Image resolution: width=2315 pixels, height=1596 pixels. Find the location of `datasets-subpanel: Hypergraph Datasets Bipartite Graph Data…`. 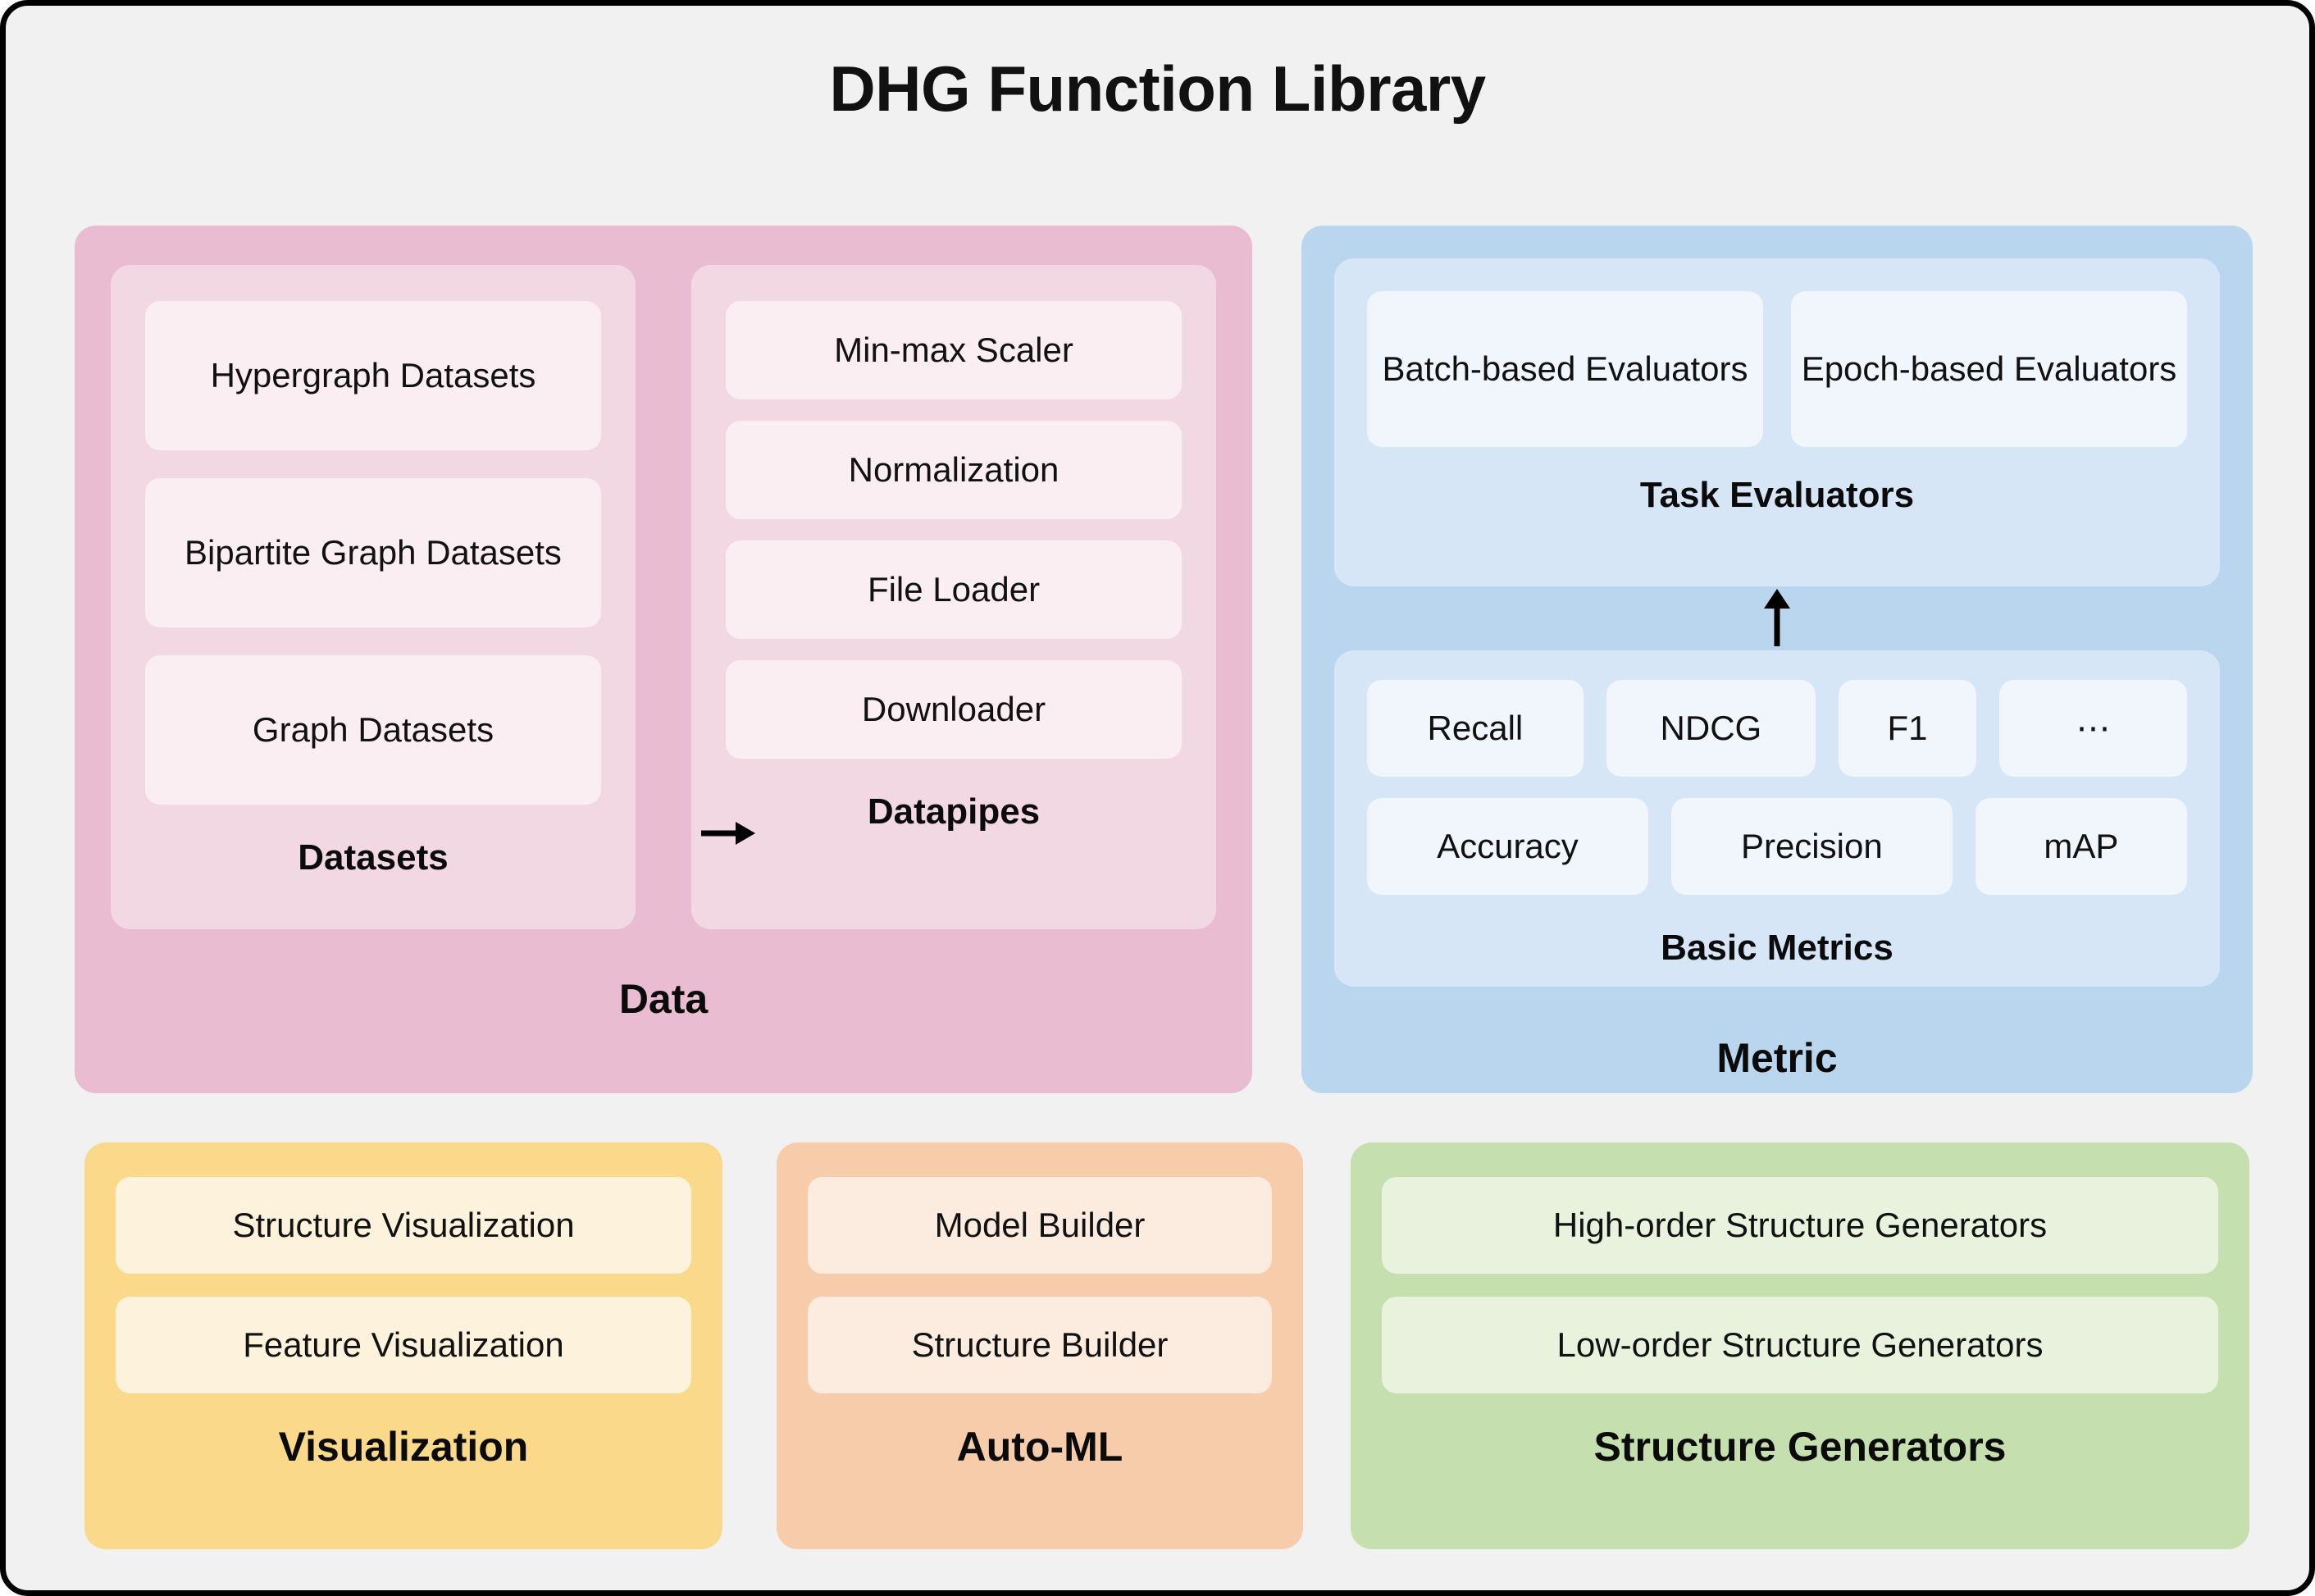

datasets-subpanel: Hypergraph Datasets Bipartite Graph Data… is located at coordinates (373, 597).